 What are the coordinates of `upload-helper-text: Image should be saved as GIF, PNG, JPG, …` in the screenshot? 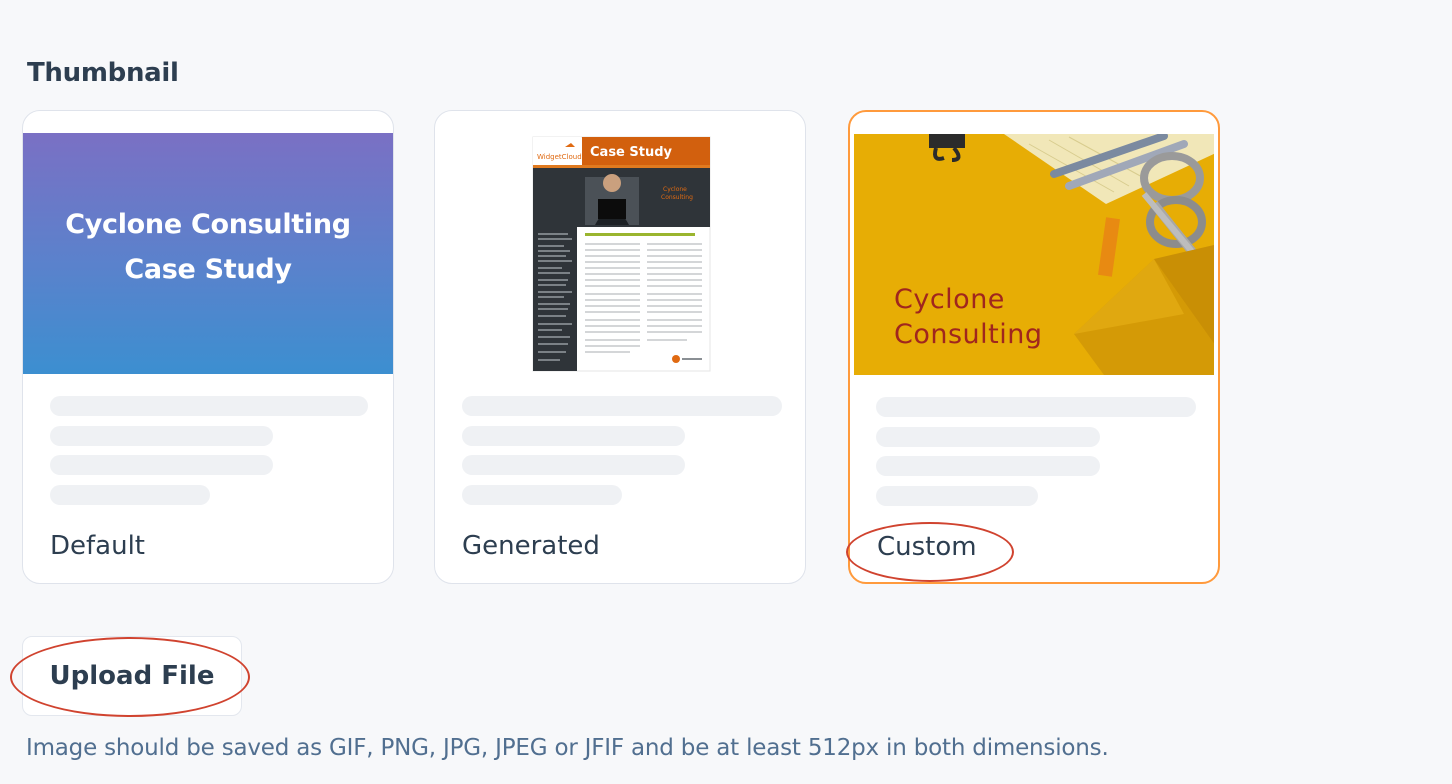 It's located at (567, 748).